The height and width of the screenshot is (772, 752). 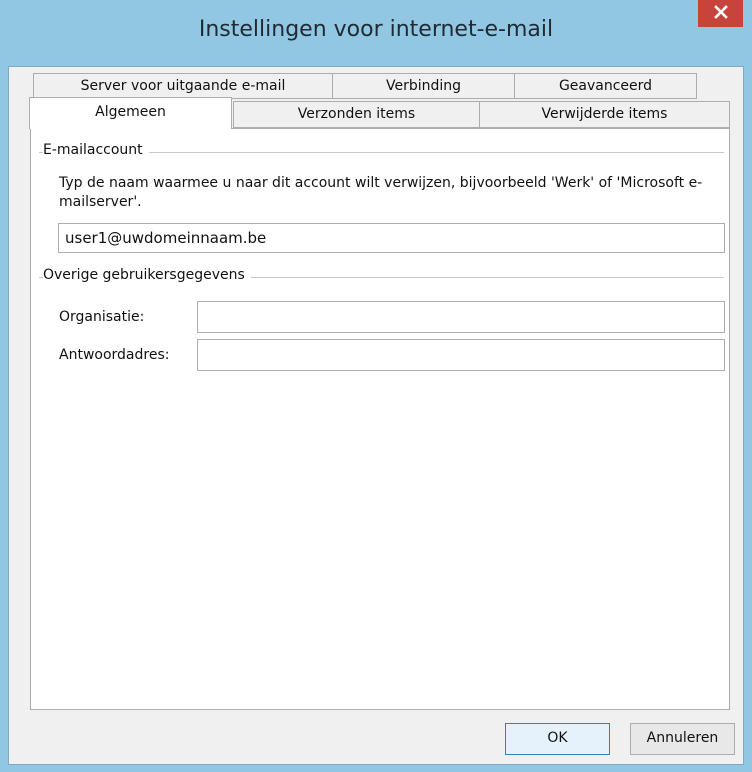 I want to click on close-icon, so click(x=720, y=13).